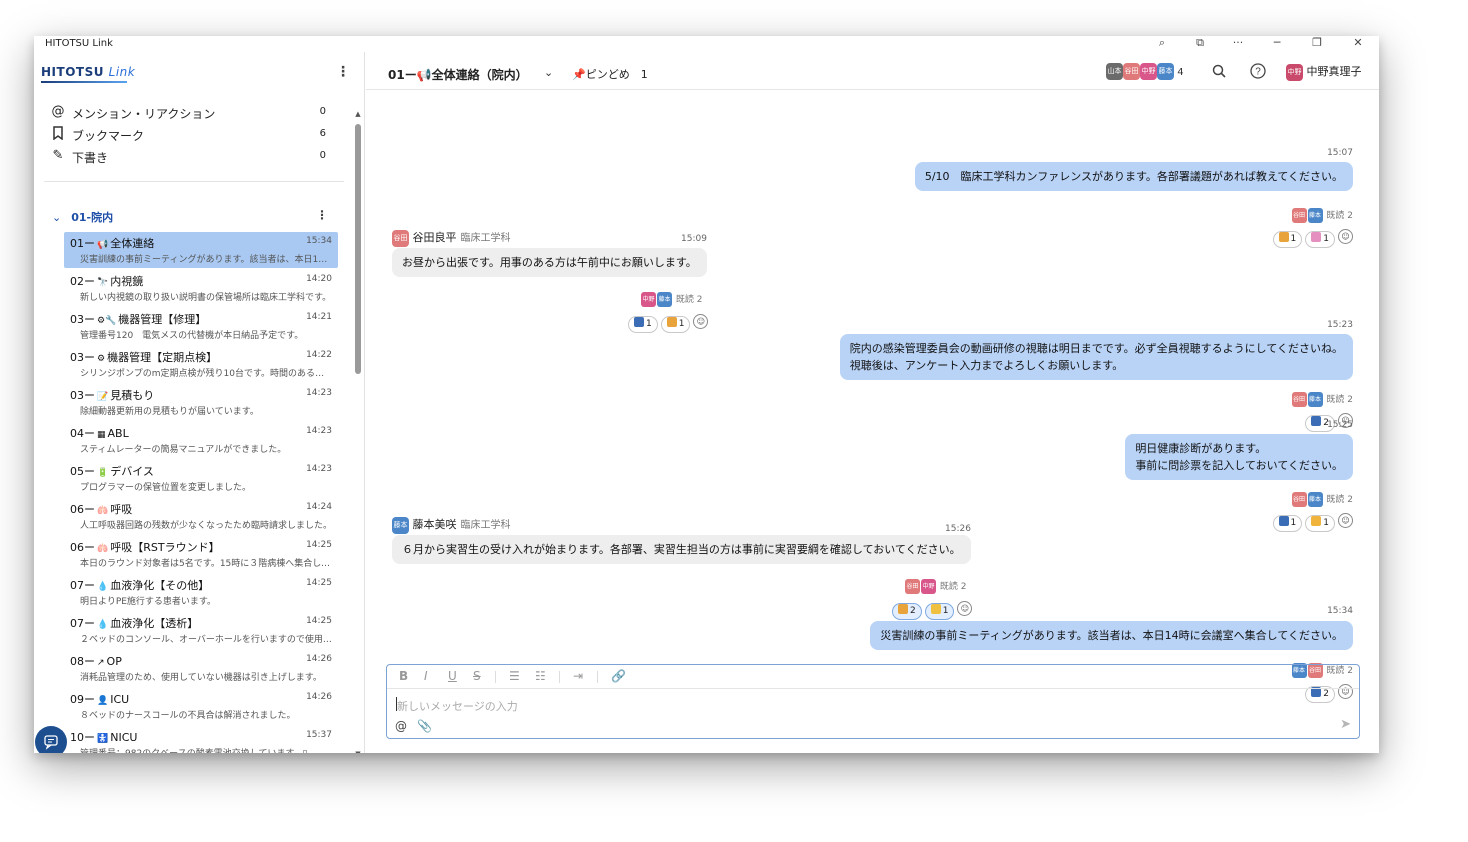  I want to click on brand-underline, so click(84, 82).